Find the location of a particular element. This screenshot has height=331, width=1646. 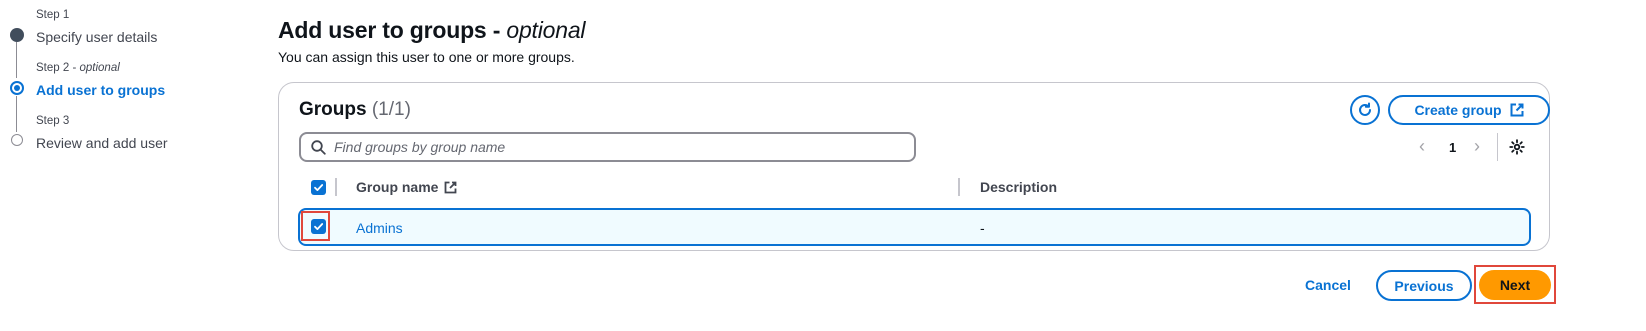

step-1-title: Specify user details is located at coordinates (96, 37).